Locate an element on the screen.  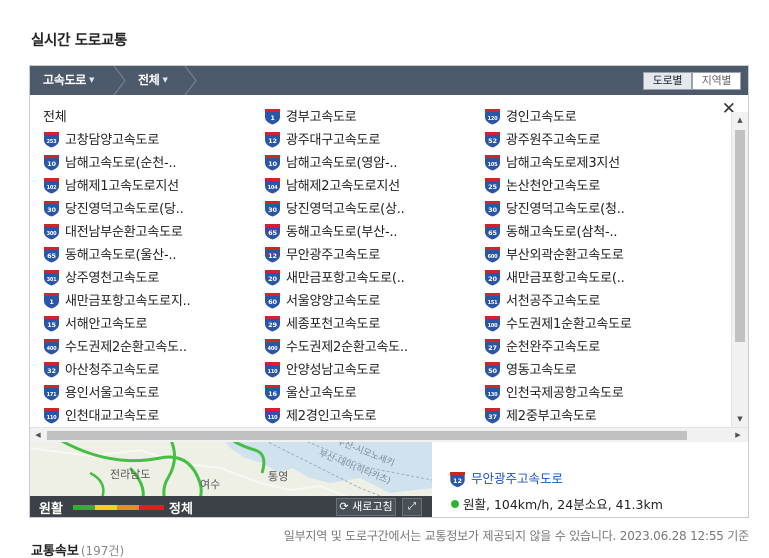
highway-list-item: 32 아산청주고속도로 is located at coordinates (101, 371).